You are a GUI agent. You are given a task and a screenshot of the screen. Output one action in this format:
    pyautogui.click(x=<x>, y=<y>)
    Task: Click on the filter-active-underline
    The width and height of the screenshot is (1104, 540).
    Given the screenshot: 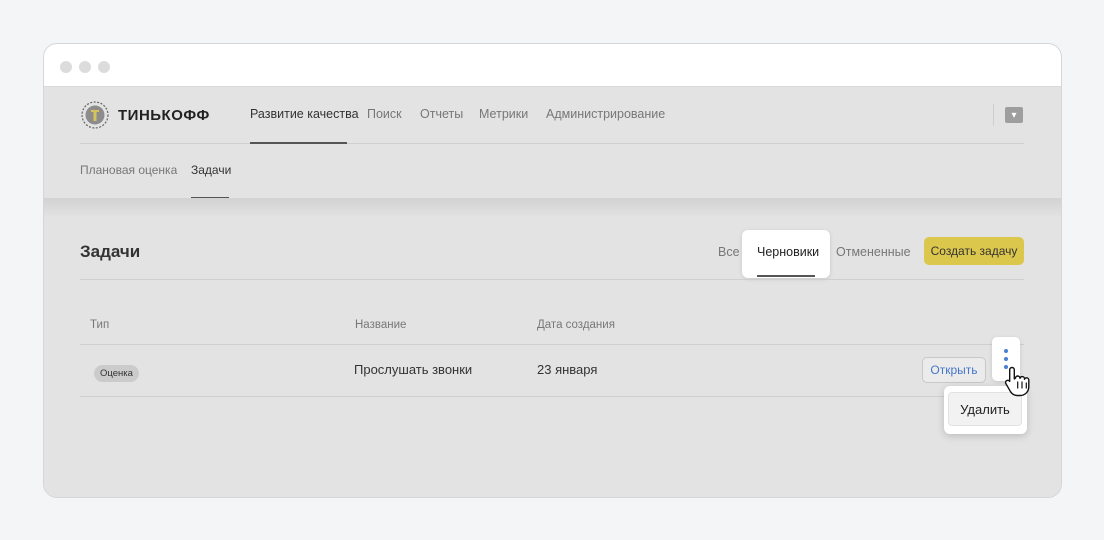 What is the action you would take?
    pyautogui.click(x=786, y=276)
    